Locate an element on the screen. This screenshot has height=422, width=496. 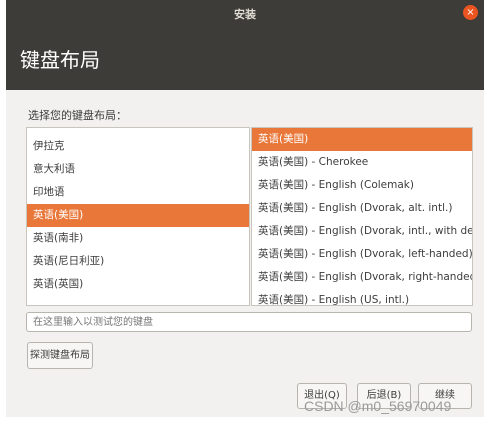
language-list-item: 英语(美国) is located at coordinates (138, 215).